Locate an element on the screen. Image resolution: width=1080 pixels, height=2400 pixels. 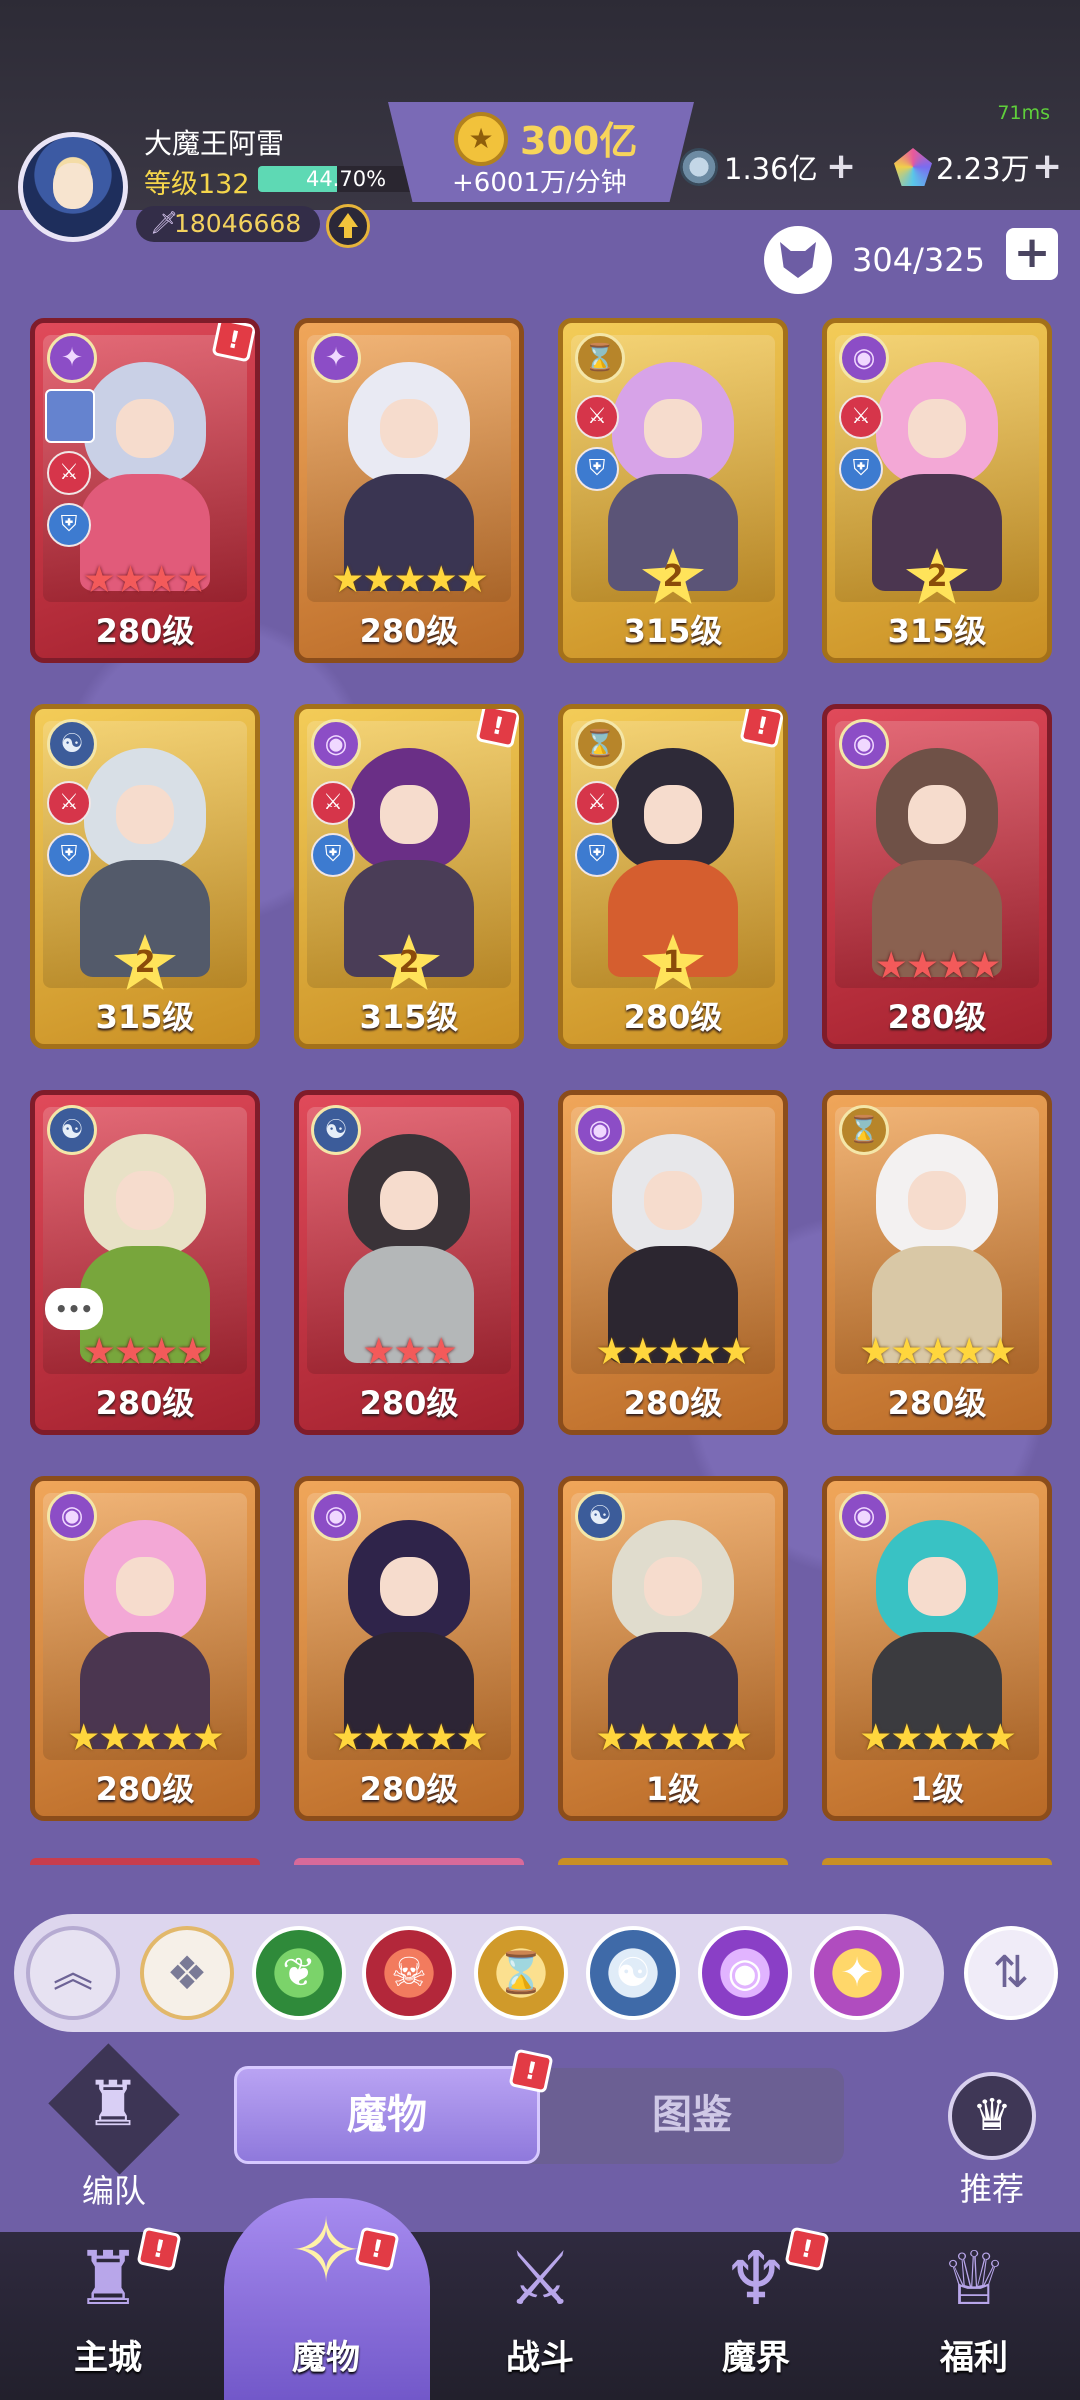
upgrade-arrow-button is located at coordinates (348, 226).